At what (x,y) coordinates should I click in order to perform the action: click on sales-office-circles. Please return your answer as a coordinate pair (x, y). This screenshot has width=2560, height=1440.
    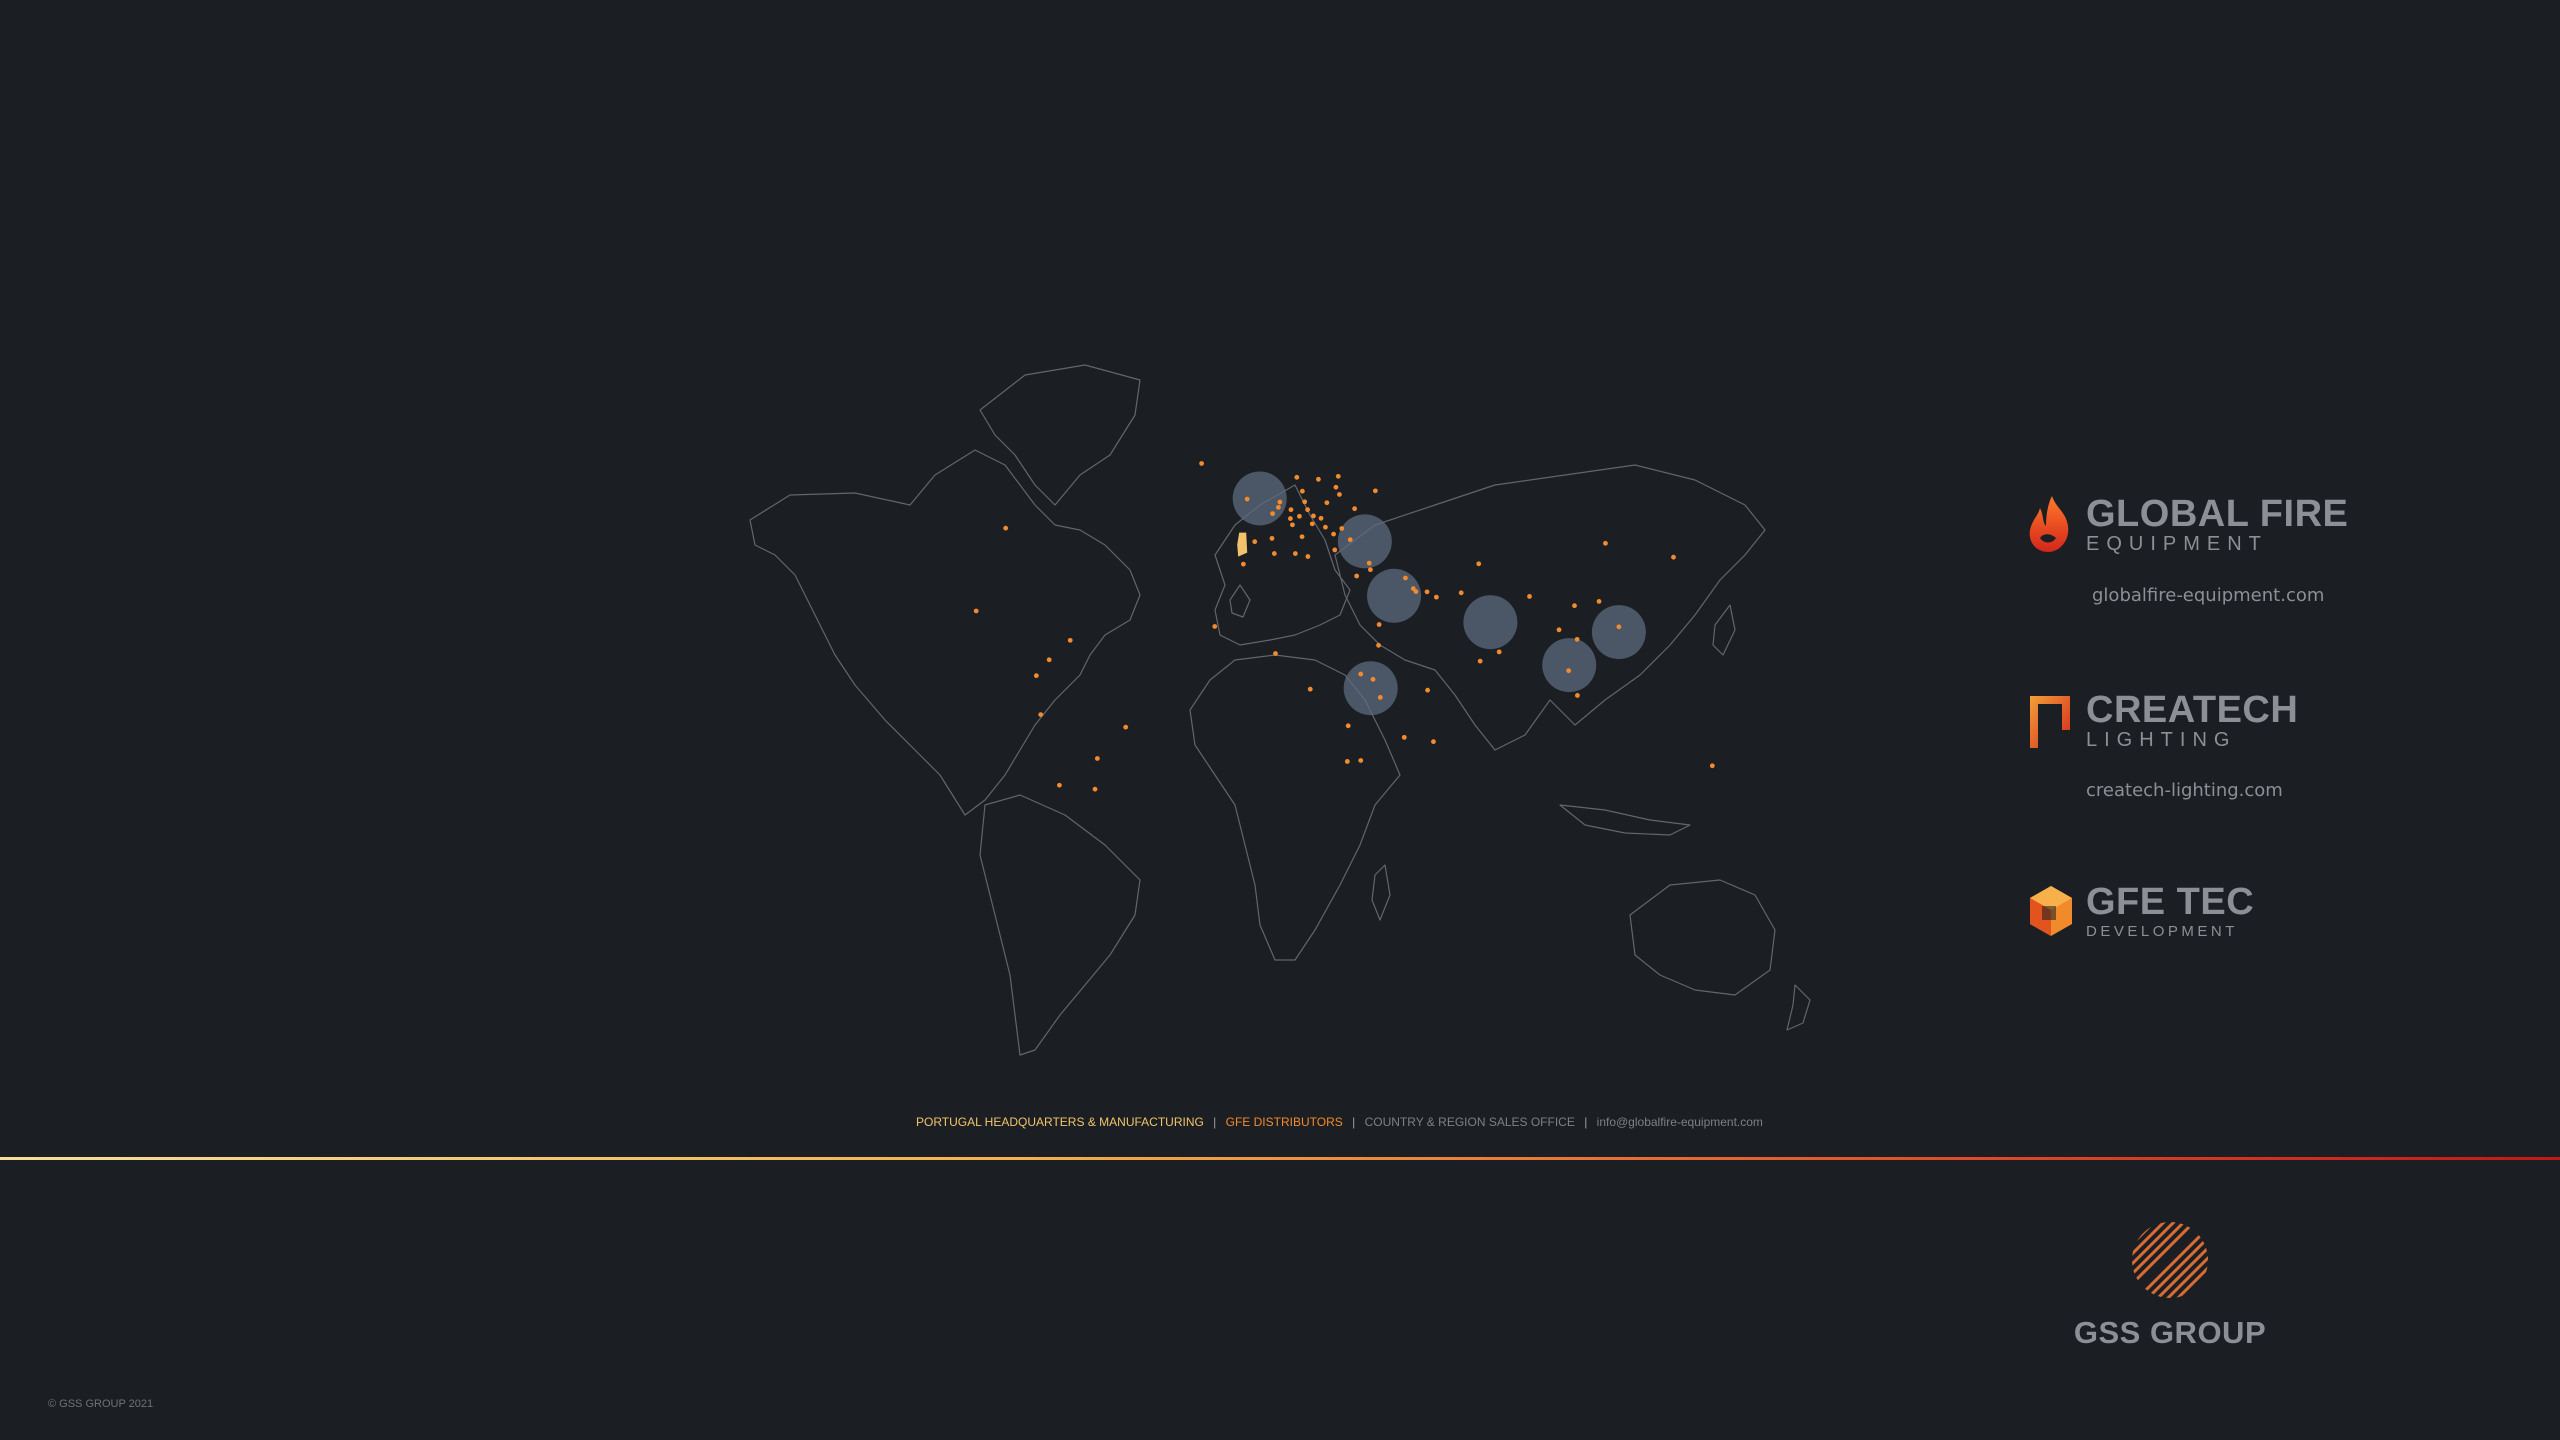
    Looking at the image, I should click on (1439, 593).